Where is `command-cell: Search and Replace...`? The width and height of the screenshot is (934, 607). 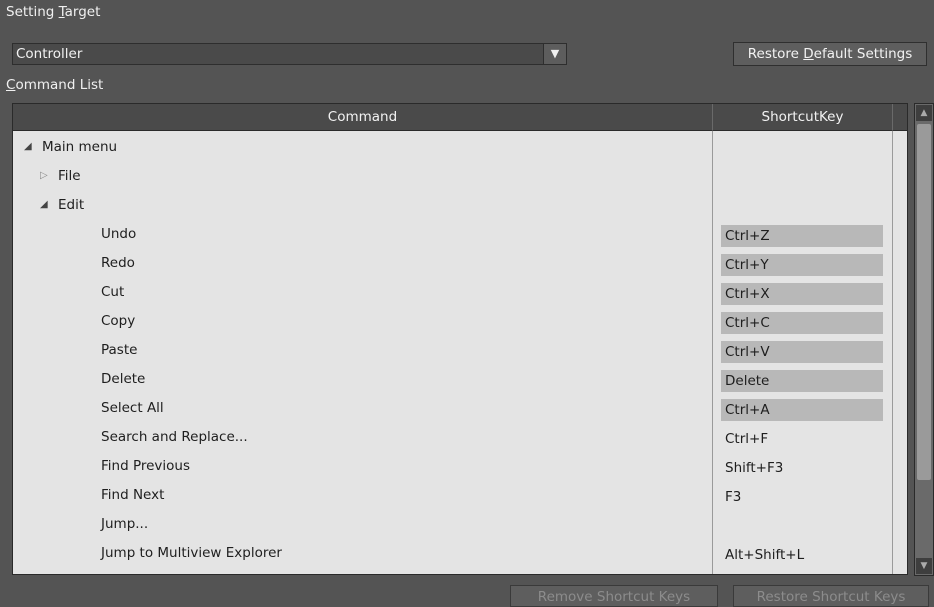 command-cell: Search and Replace... is located at coordinates (174, 437).